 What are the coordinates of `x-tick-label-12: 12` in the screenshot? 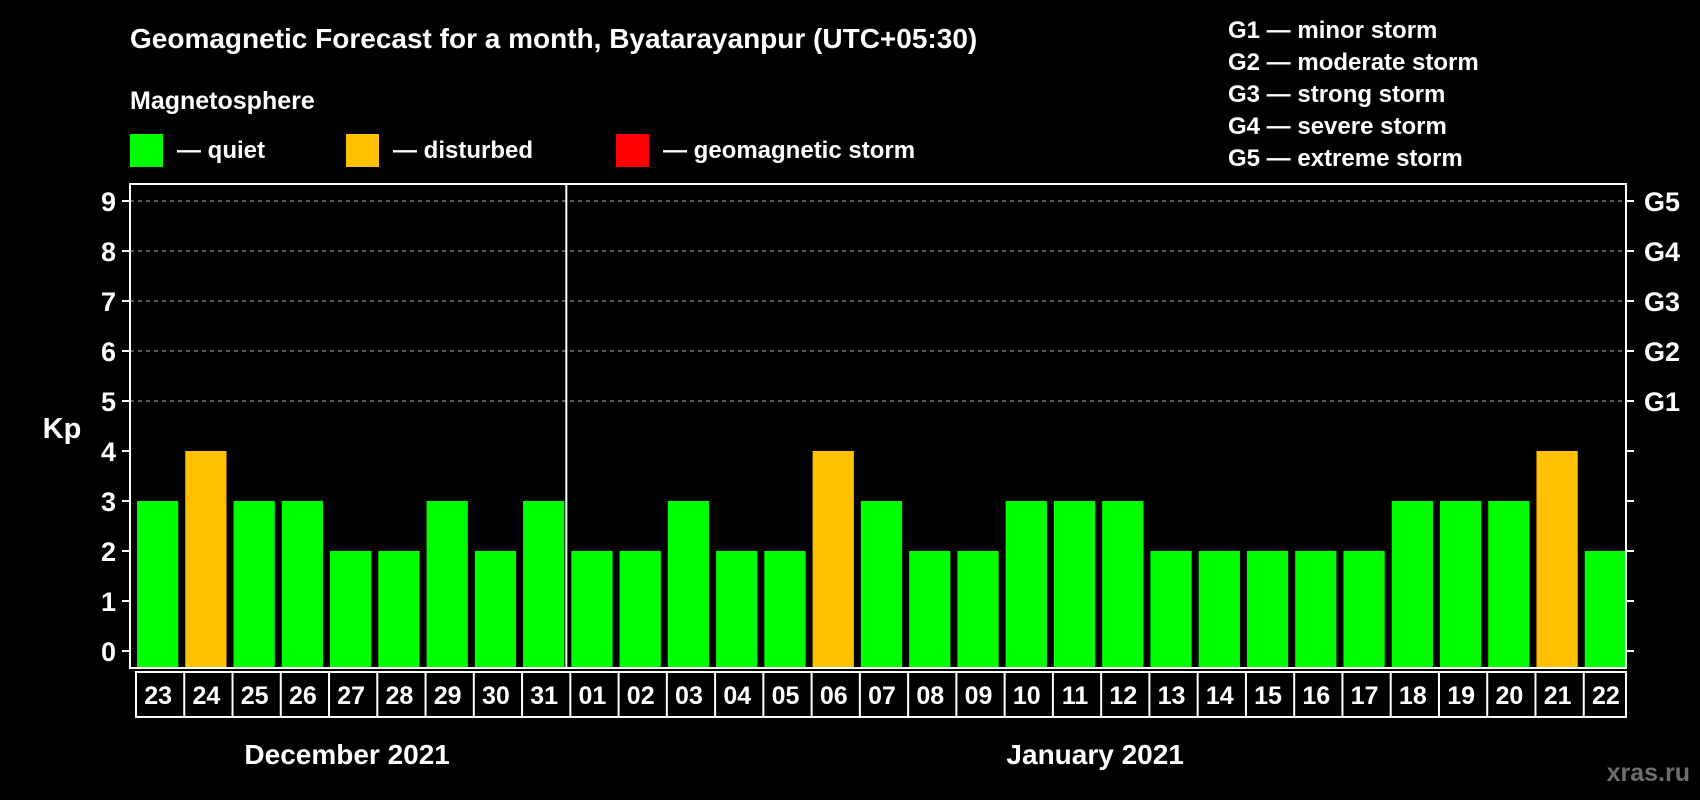 It's located at (1123, 696).